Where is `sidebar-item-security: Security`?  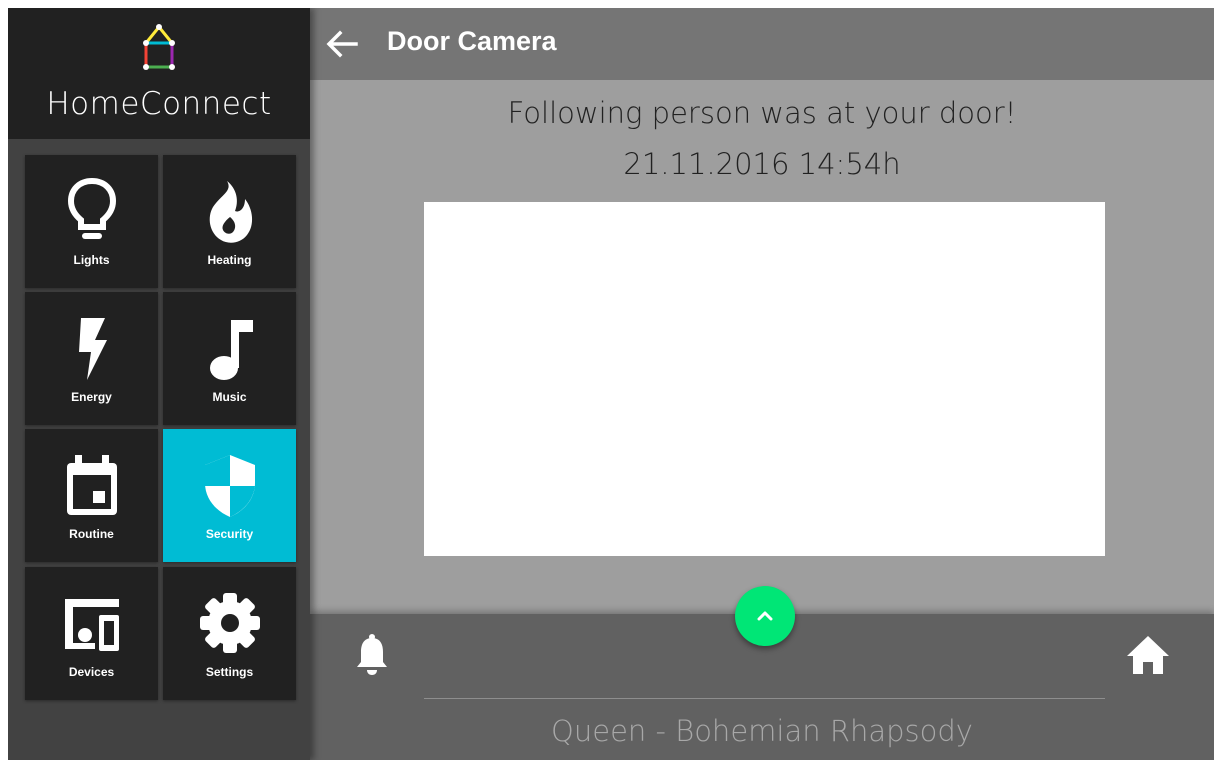
sidebar-item-security: Security is located at coordinates (229, 495).